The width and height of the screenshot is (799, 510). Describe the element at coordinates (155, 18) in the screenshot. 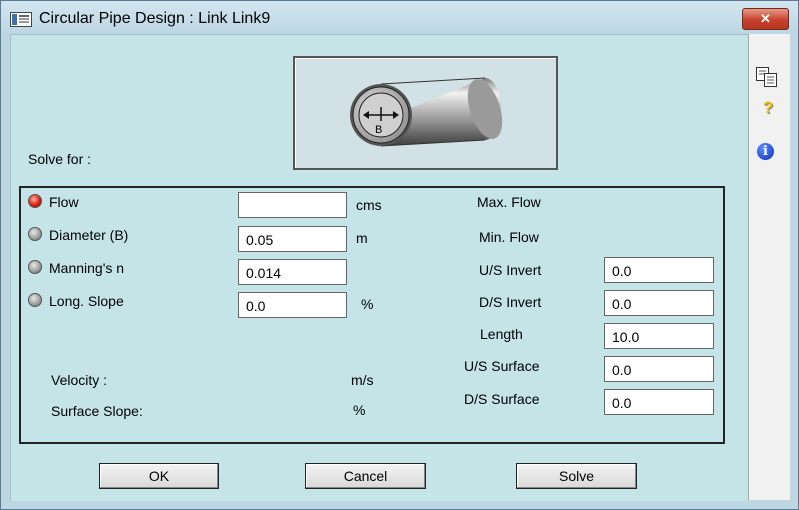

I see `window-title: Circular Pipe Design : Link Link9` at that location.